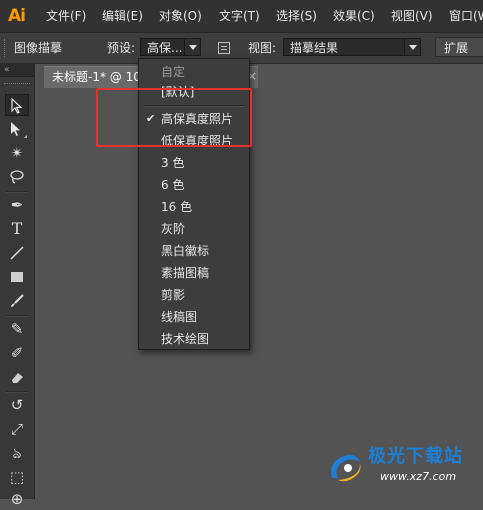  What do you see at coordinates (17, 277) in the screenshot?
I see `rectangle-tool-icon` at bounding box center [17, 277].